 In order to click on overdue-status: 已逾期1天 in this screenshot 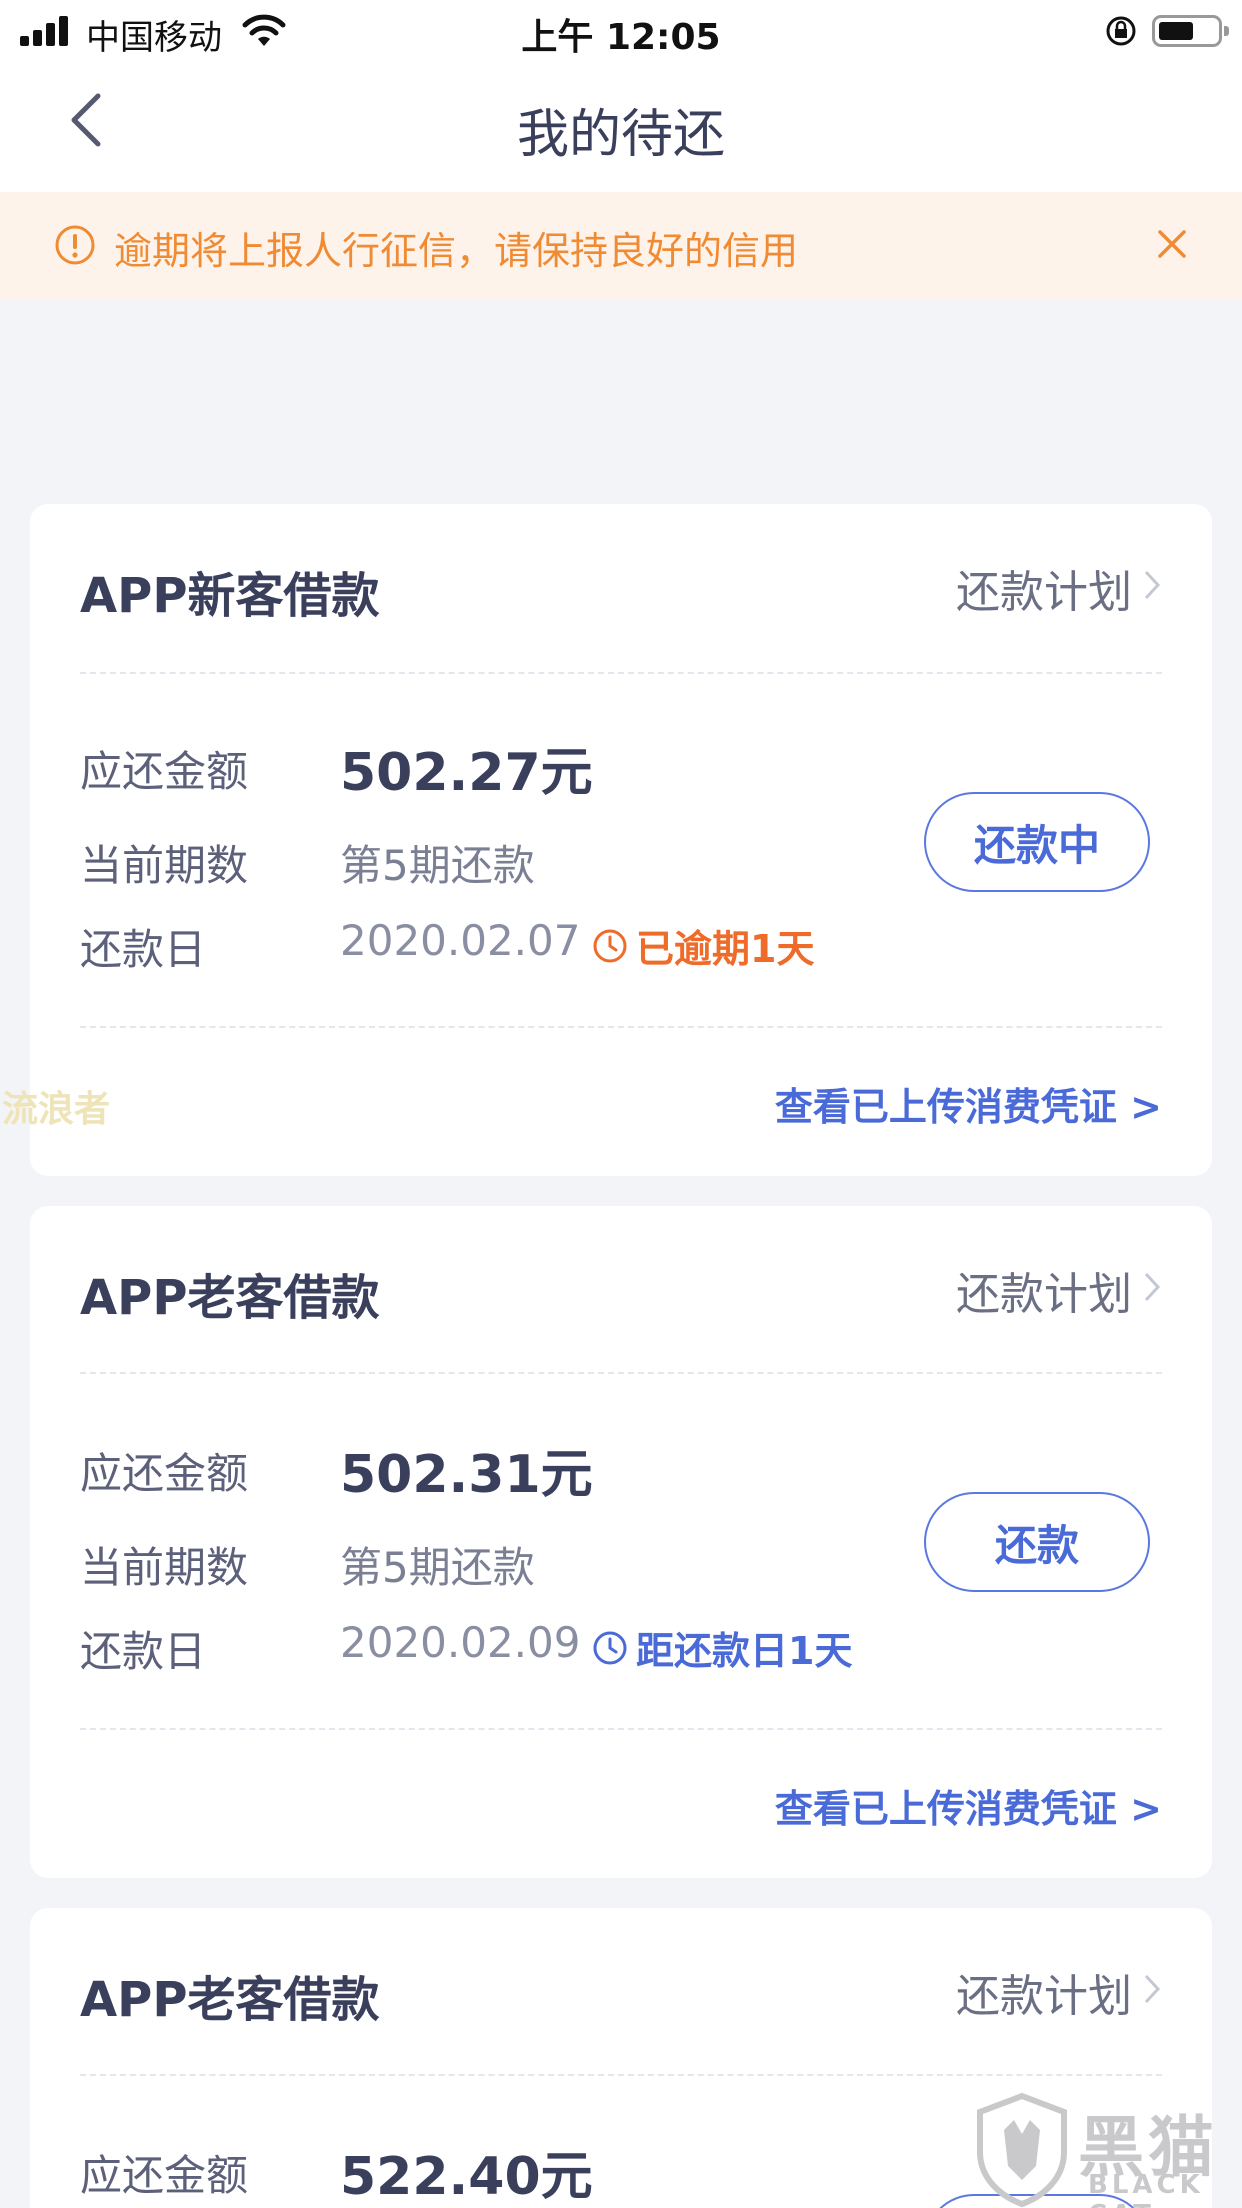, I will do `click(703, 945)`.